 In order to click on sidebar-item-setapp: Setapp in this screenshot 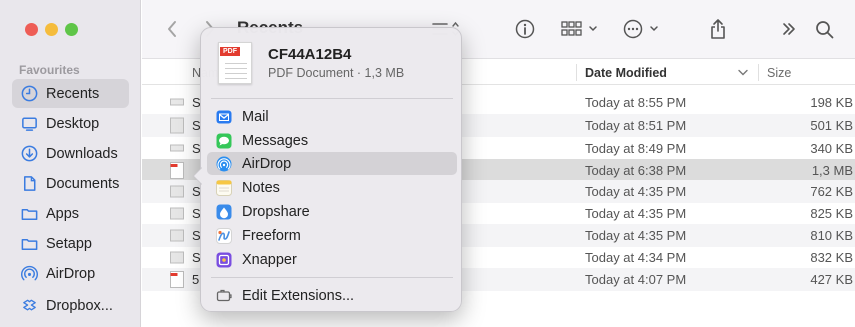, I will do `click(70, 243)`.